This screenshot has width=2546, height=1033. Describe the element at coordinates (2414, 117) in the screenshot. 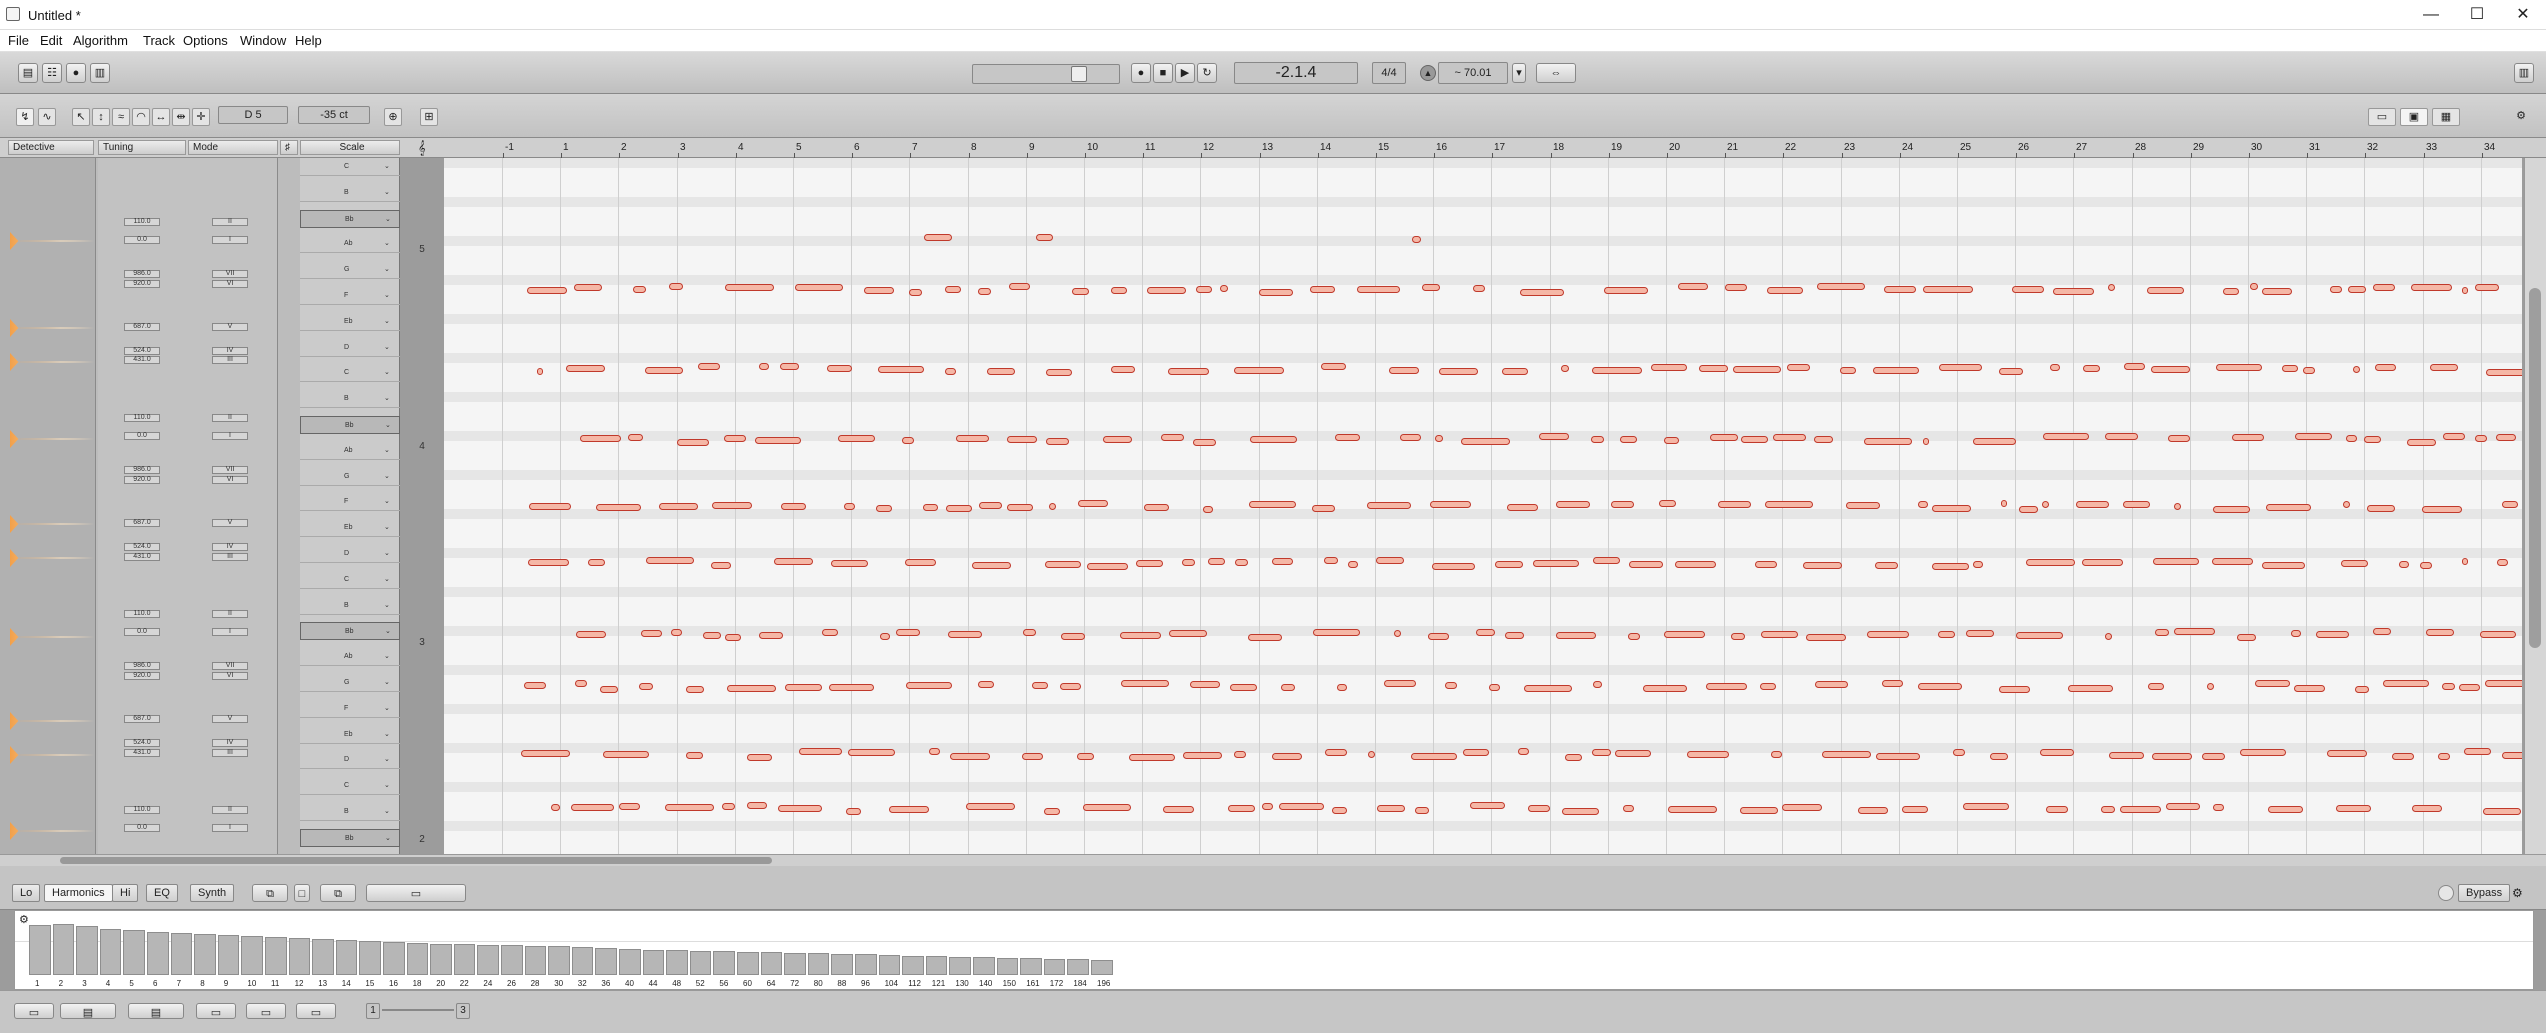

I see `zoom-fit-icon: ▣` at that location.